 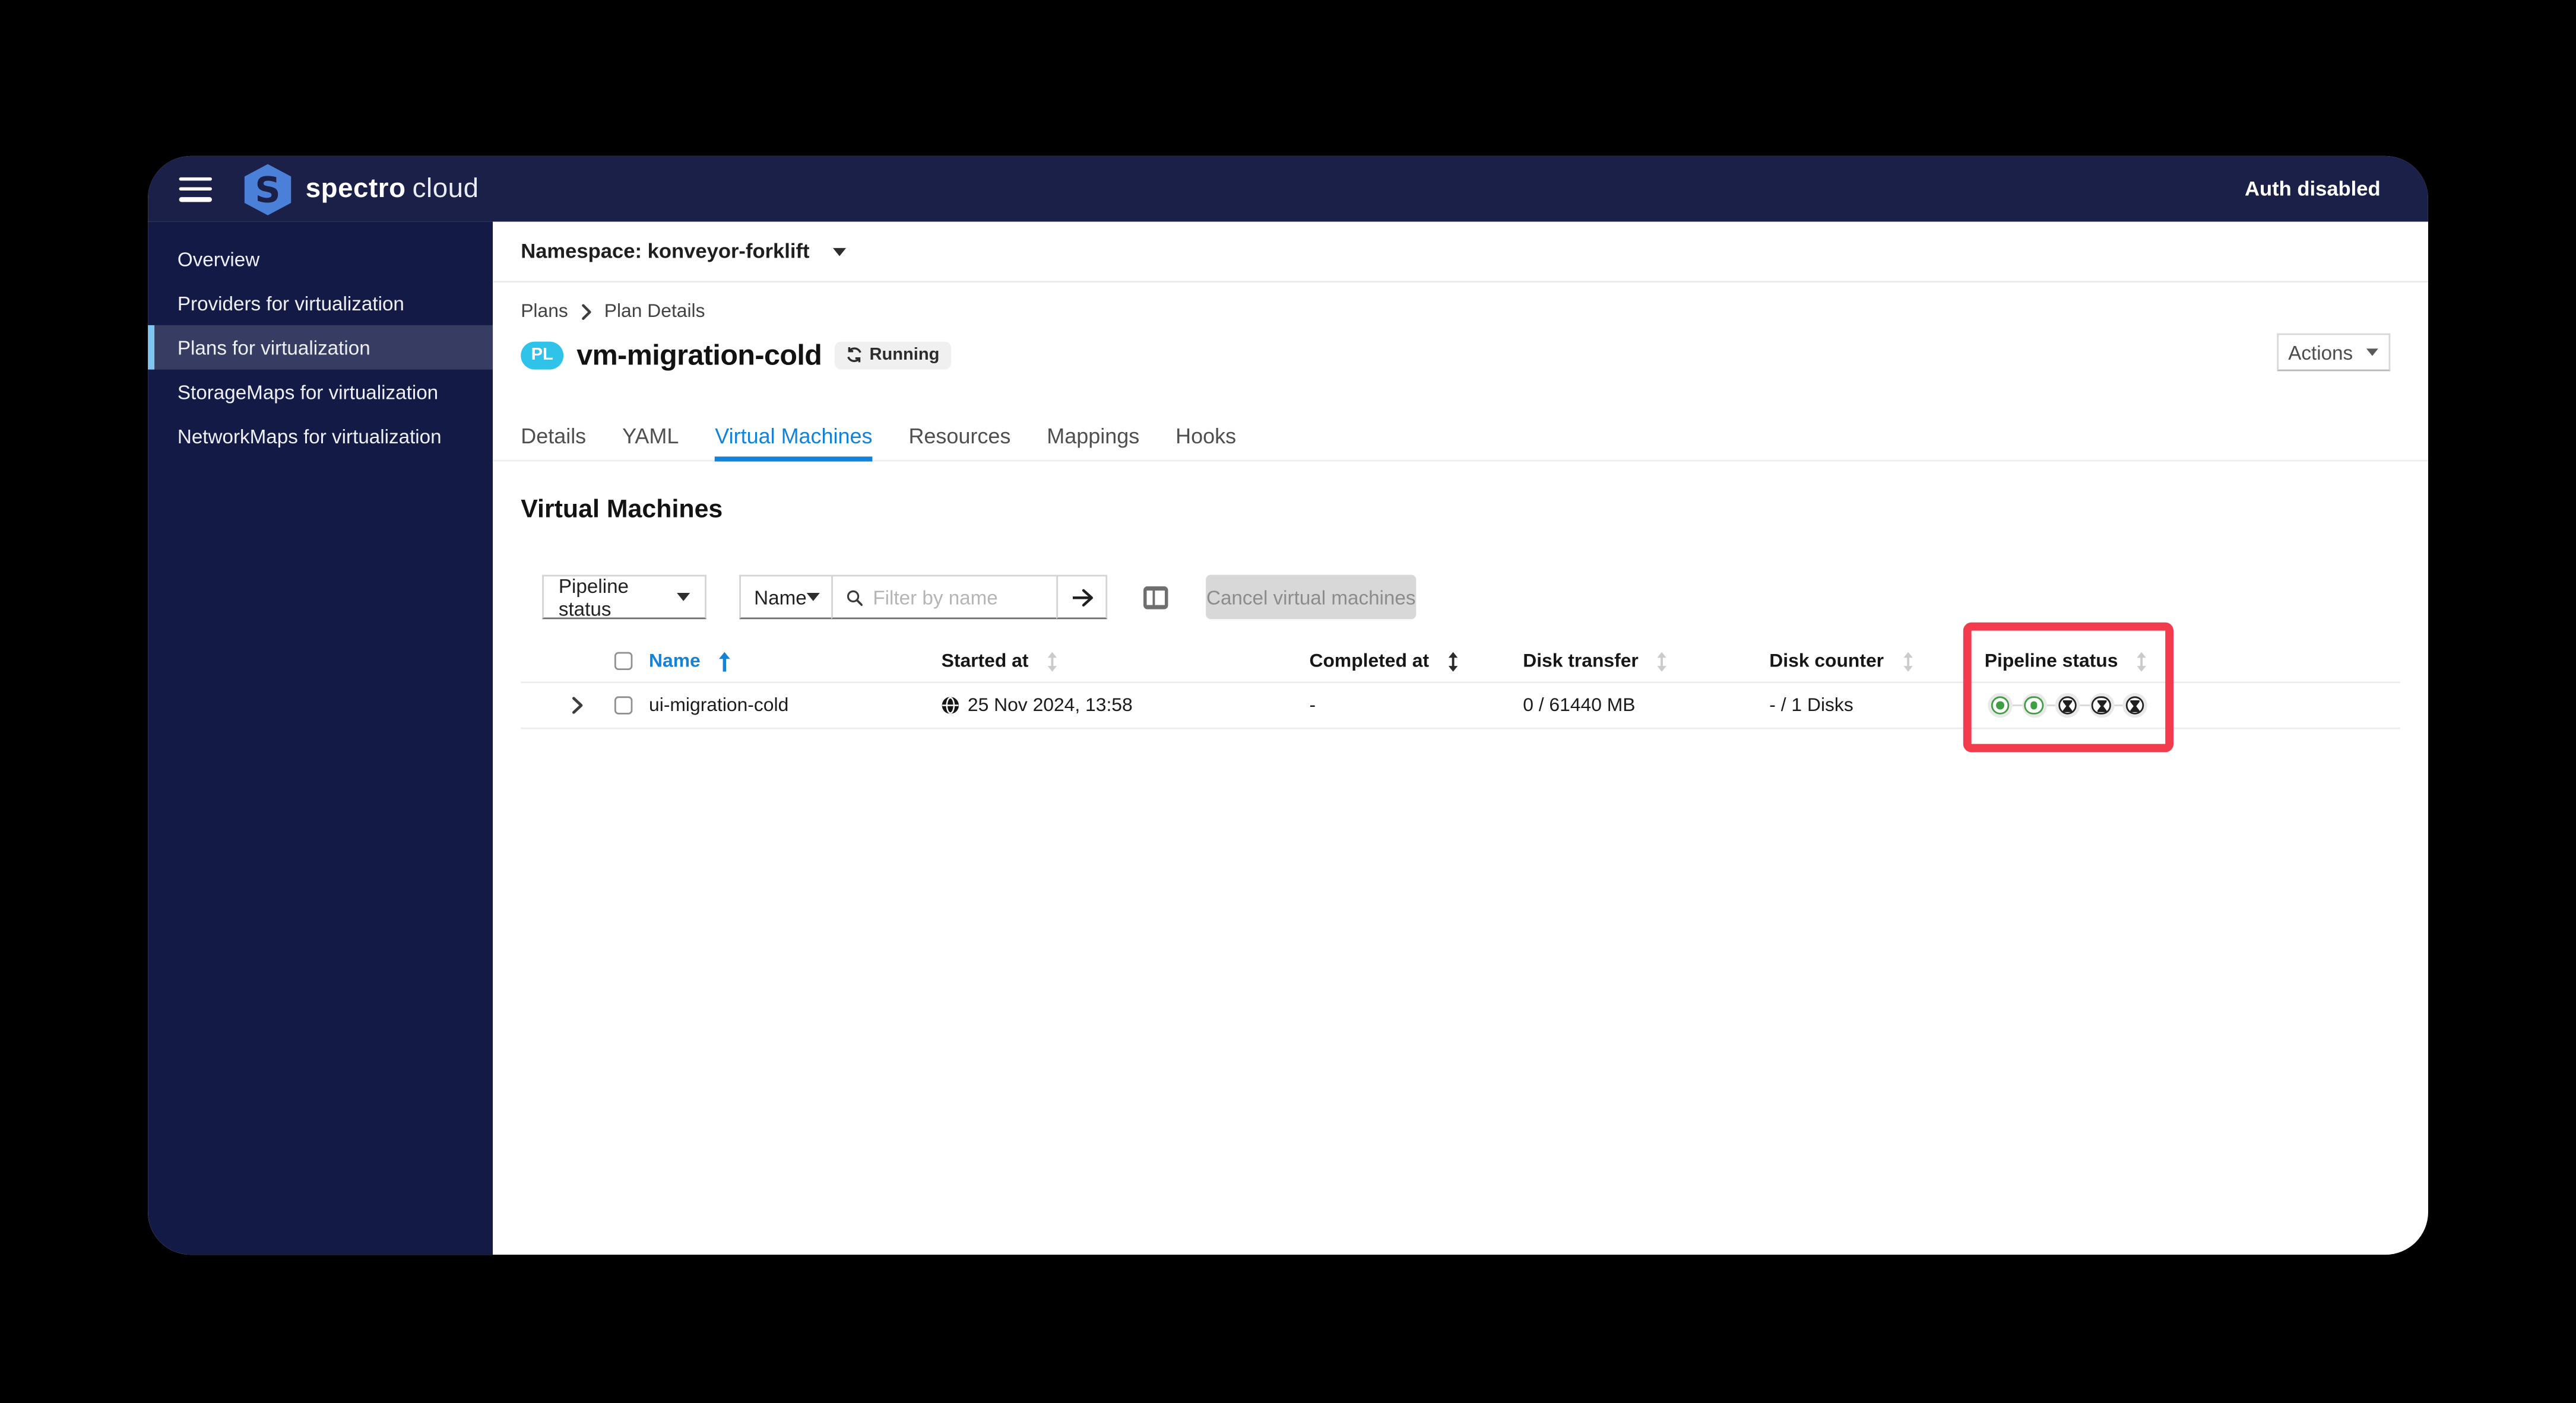 I want to click on section-title: Virtual Machines, so click(x=622, y=510).